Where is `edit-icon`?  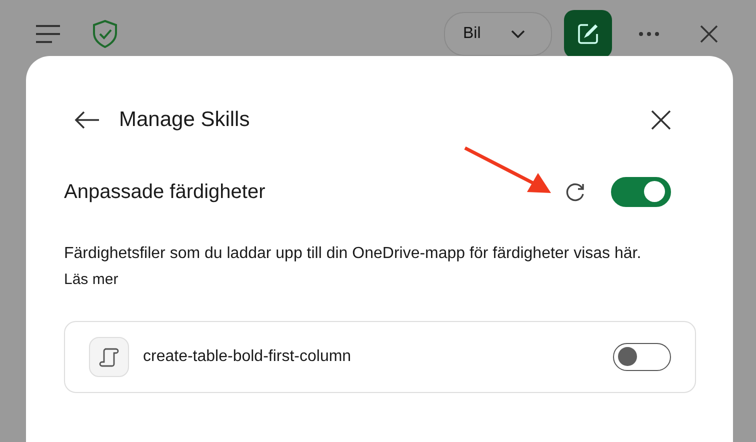
edit-icon is located at coordinates (588, 34).